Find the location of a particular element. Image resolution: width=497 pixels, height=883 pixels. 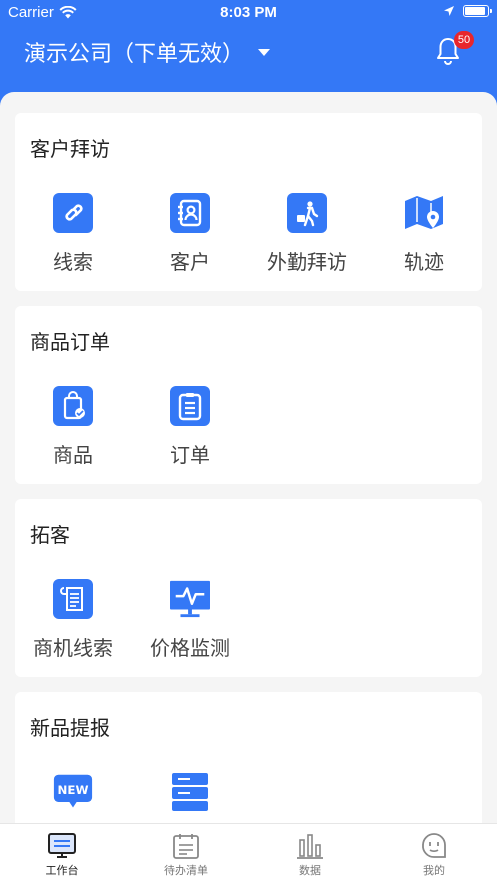

menu-item-track: 轨迹 is located at coordinates (424, 234).